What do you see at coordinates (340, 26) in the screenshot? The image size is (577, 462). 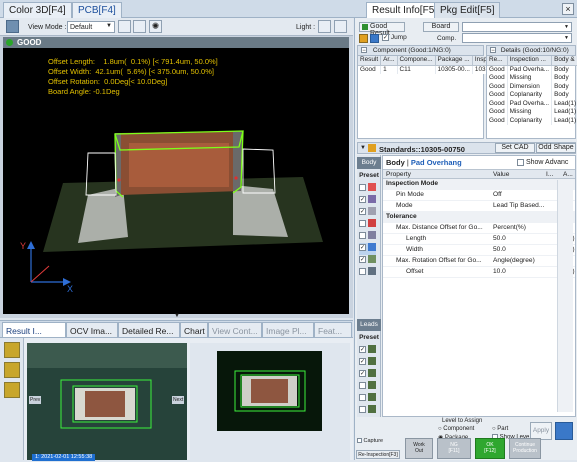 I see `light-settings-icon` at bounding box center [340, 26].